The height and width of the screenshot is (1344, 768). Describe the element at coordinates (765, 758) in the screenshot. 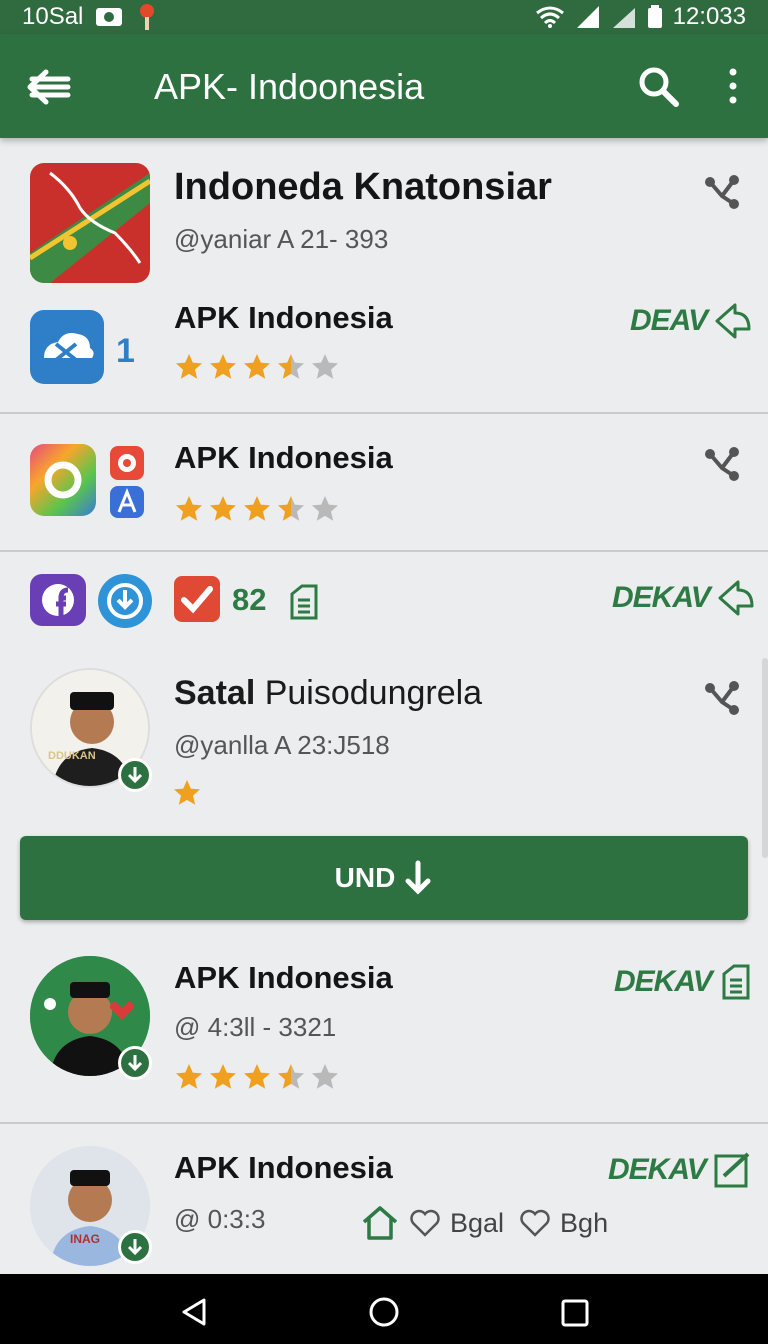

I see `scrollbar` at that location.